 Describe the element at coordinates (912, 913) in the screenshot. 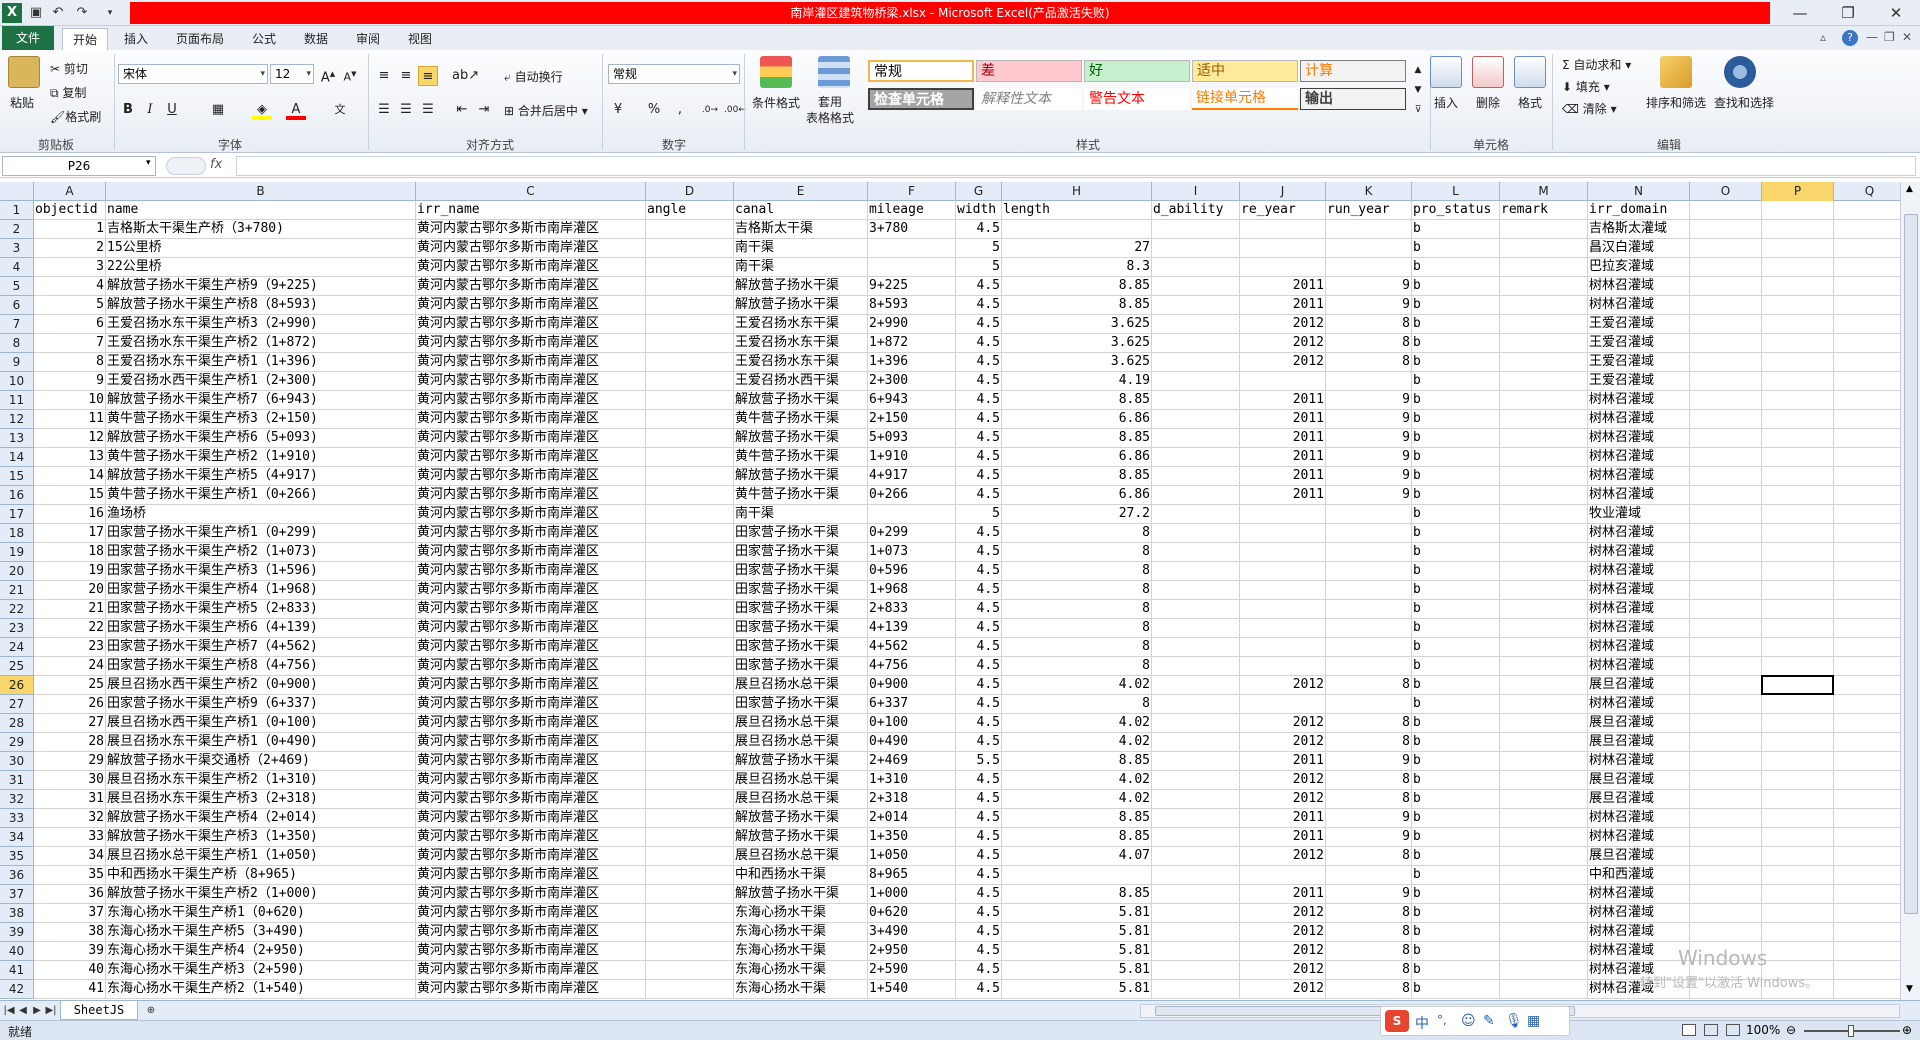

I see `cell-f38: 0+620` at that location.